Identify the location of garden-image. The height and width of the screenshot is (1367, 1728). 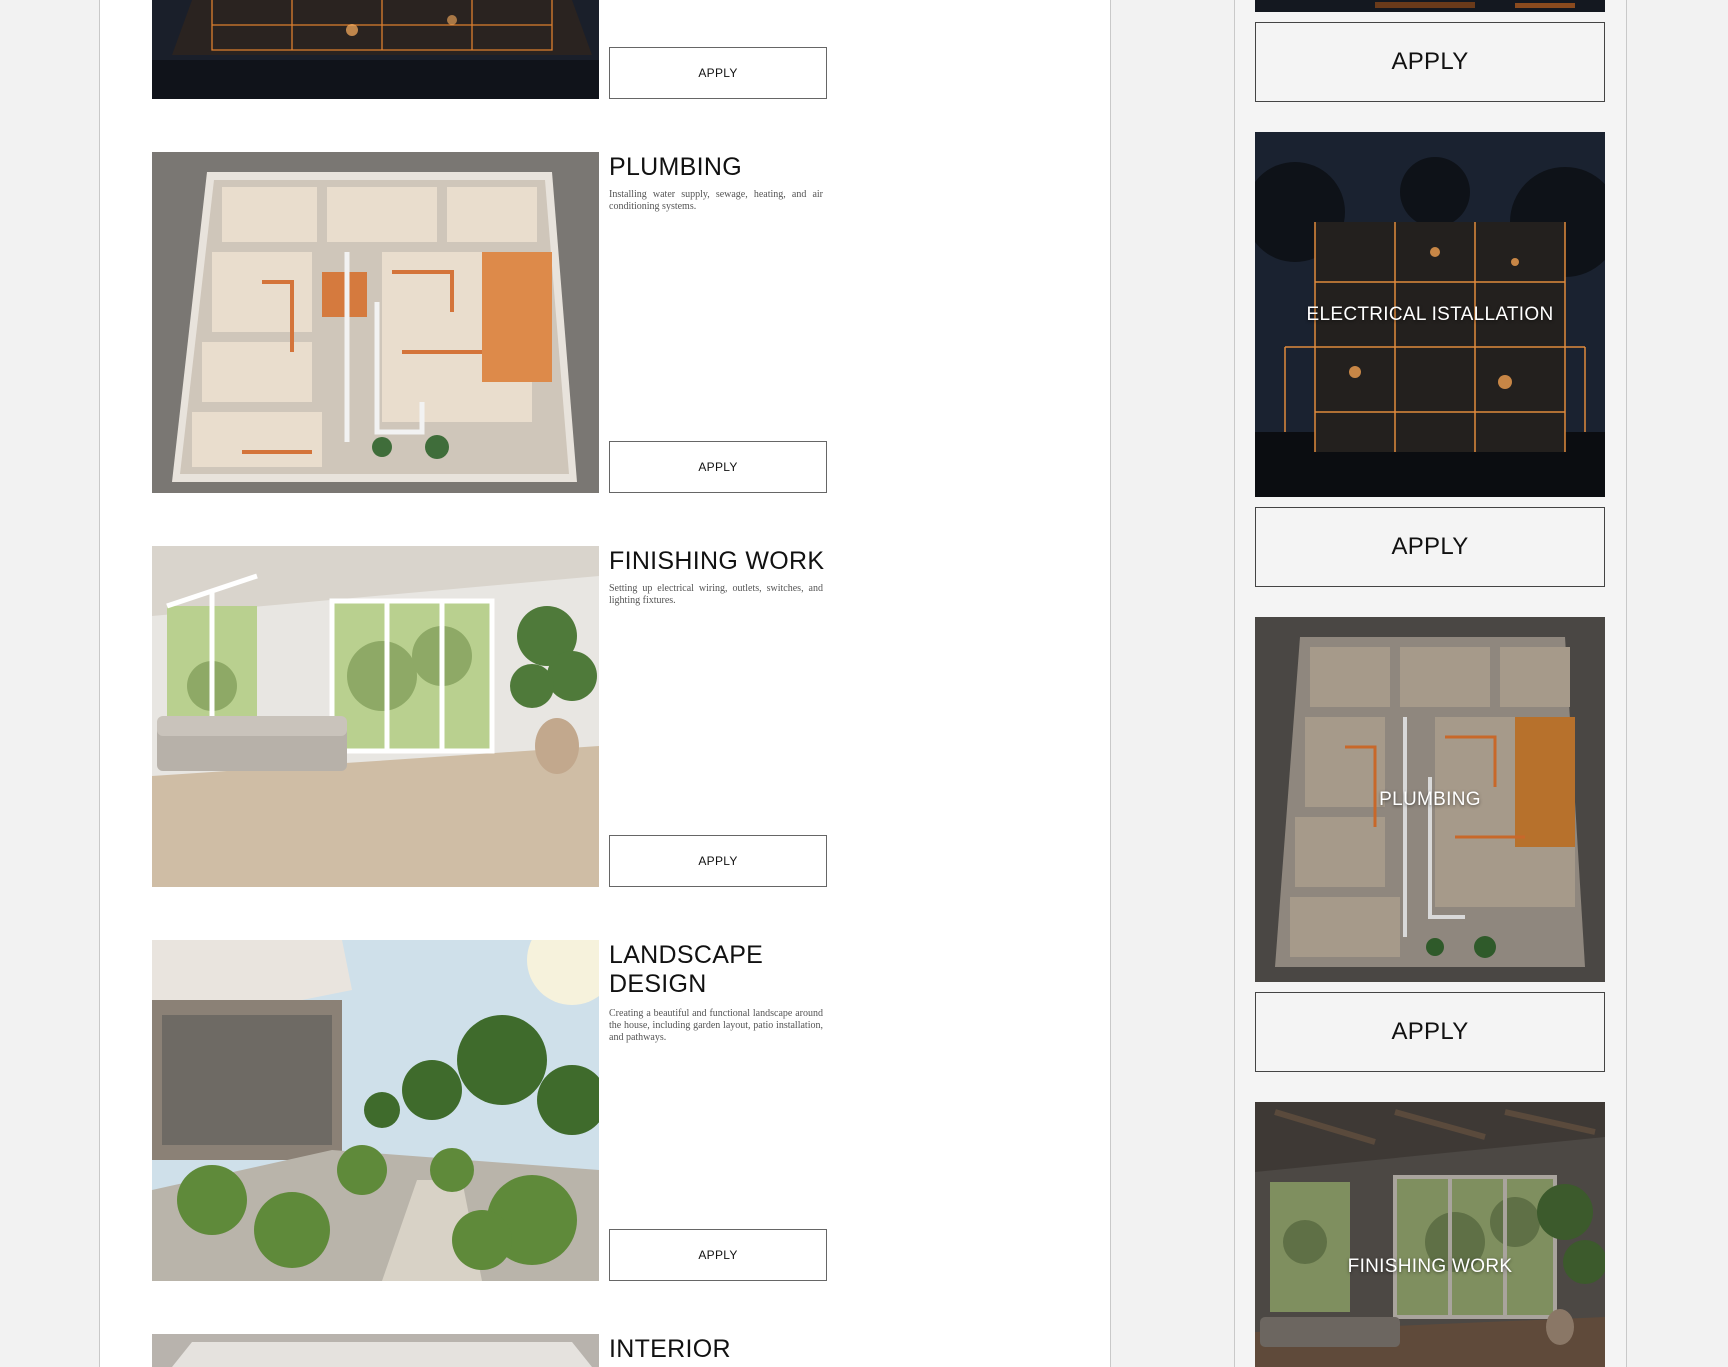
(375, 1110).